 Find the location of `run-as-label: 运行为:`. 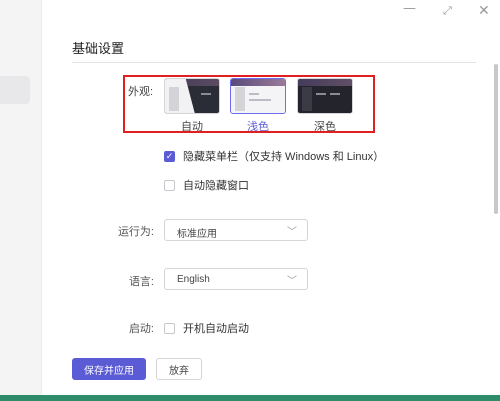

run-as-label: 运行为: is located at coordinates (135, 232).